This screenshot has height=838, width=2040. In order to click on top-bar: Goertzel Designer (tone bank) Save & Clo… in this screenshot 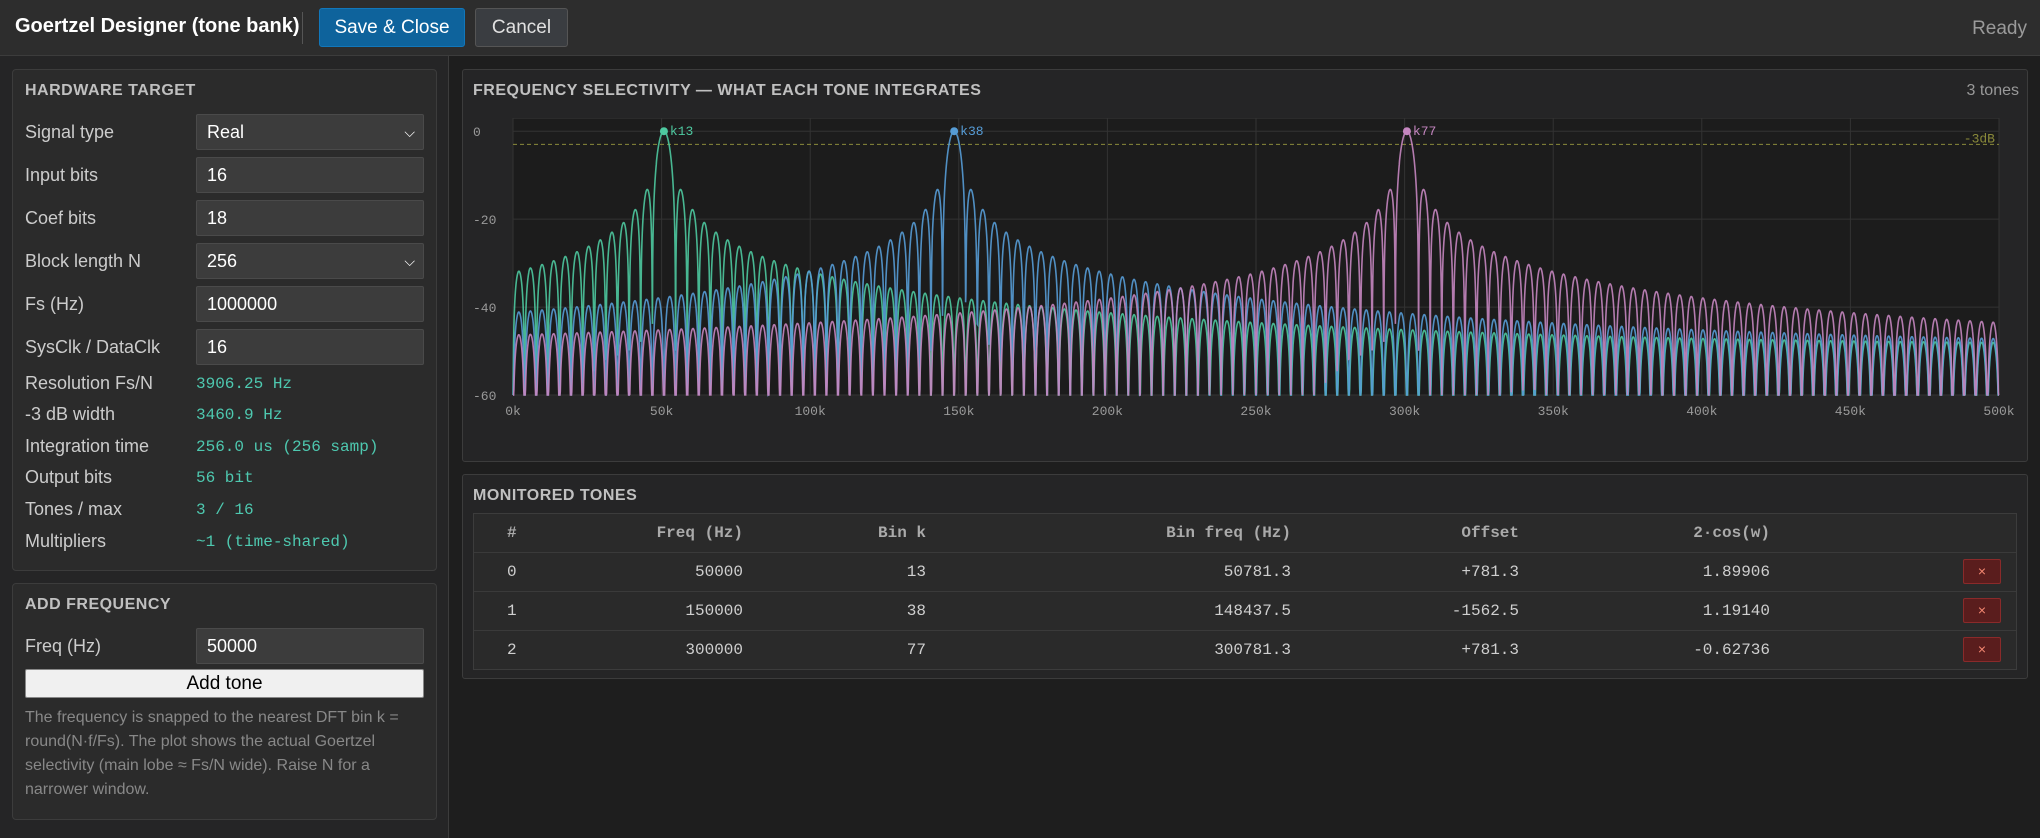, I will do `click(1020, 28)`.